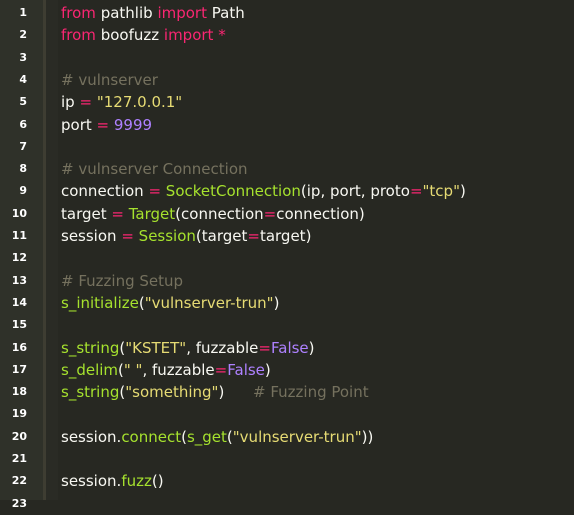 The width and height of the screenshot is (574, 515). I want to click on line-number: 2, so click(23, 35).